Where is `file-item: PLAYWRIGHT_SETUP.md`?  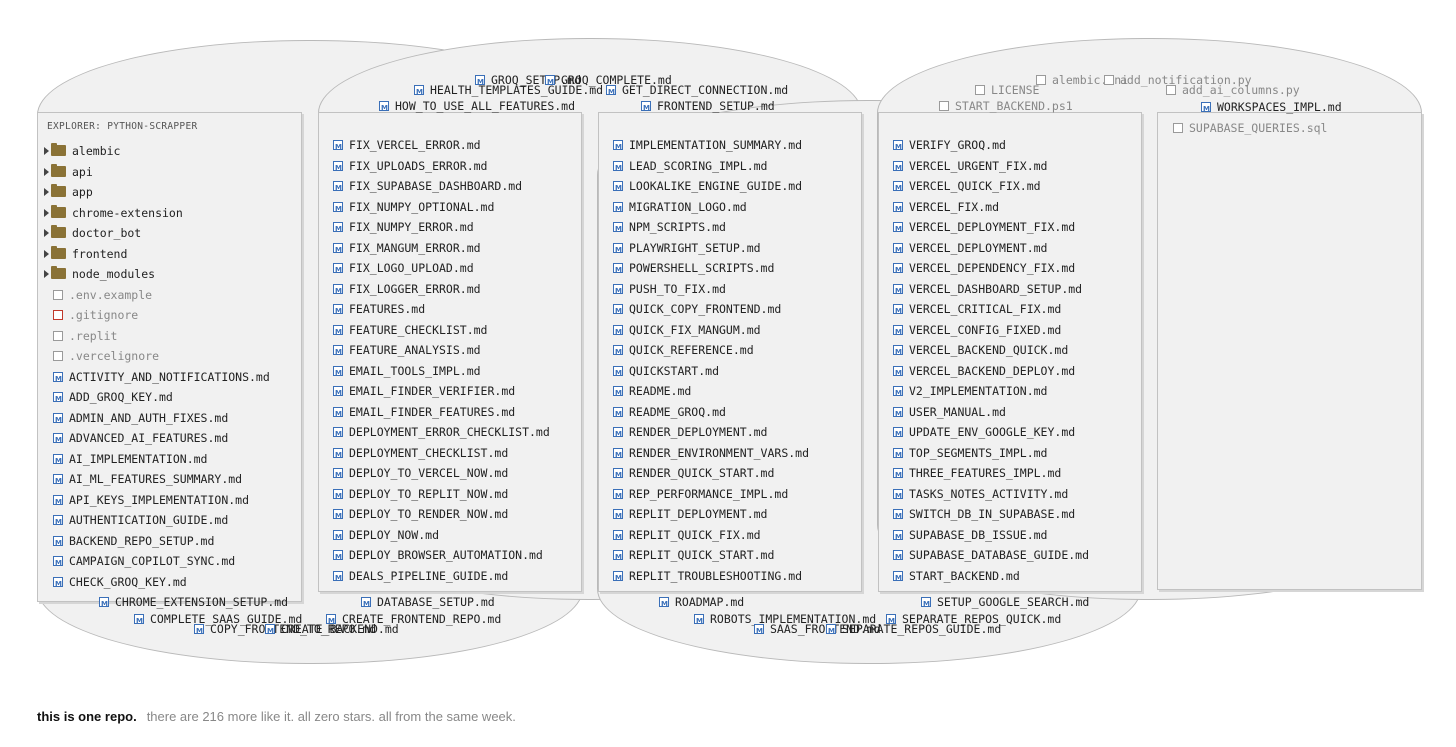 file-item: PLAYWRIGHT_SETUP.md is located at coordinates (687, 249).